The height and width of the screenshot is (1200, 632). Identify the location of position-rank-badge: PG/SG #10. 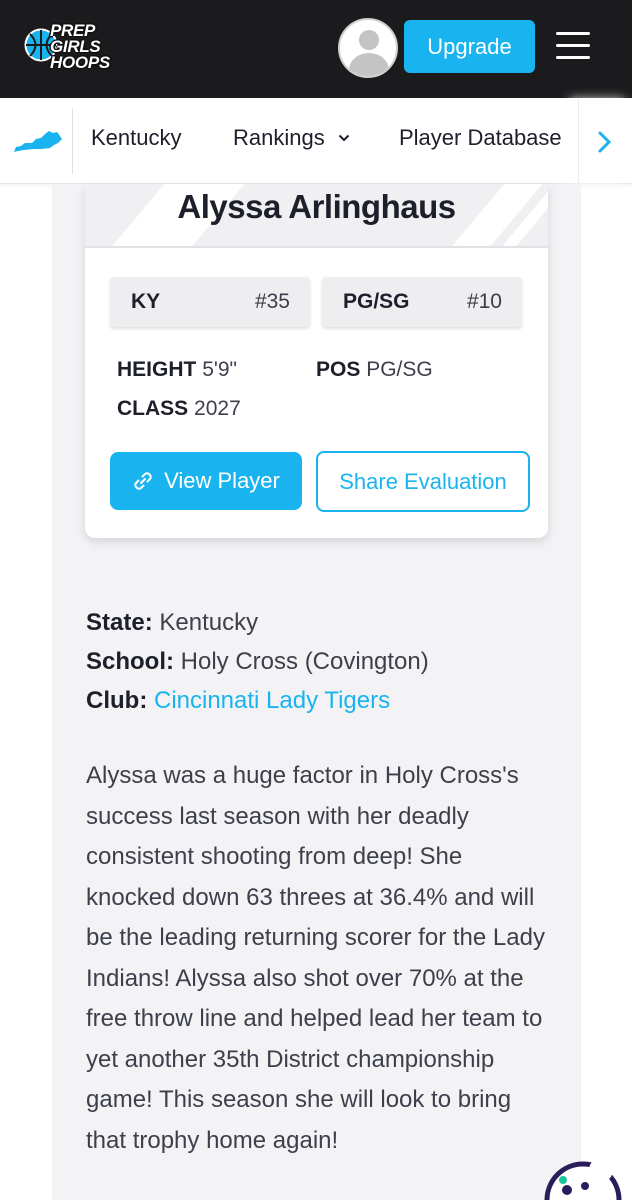
(422, 302).